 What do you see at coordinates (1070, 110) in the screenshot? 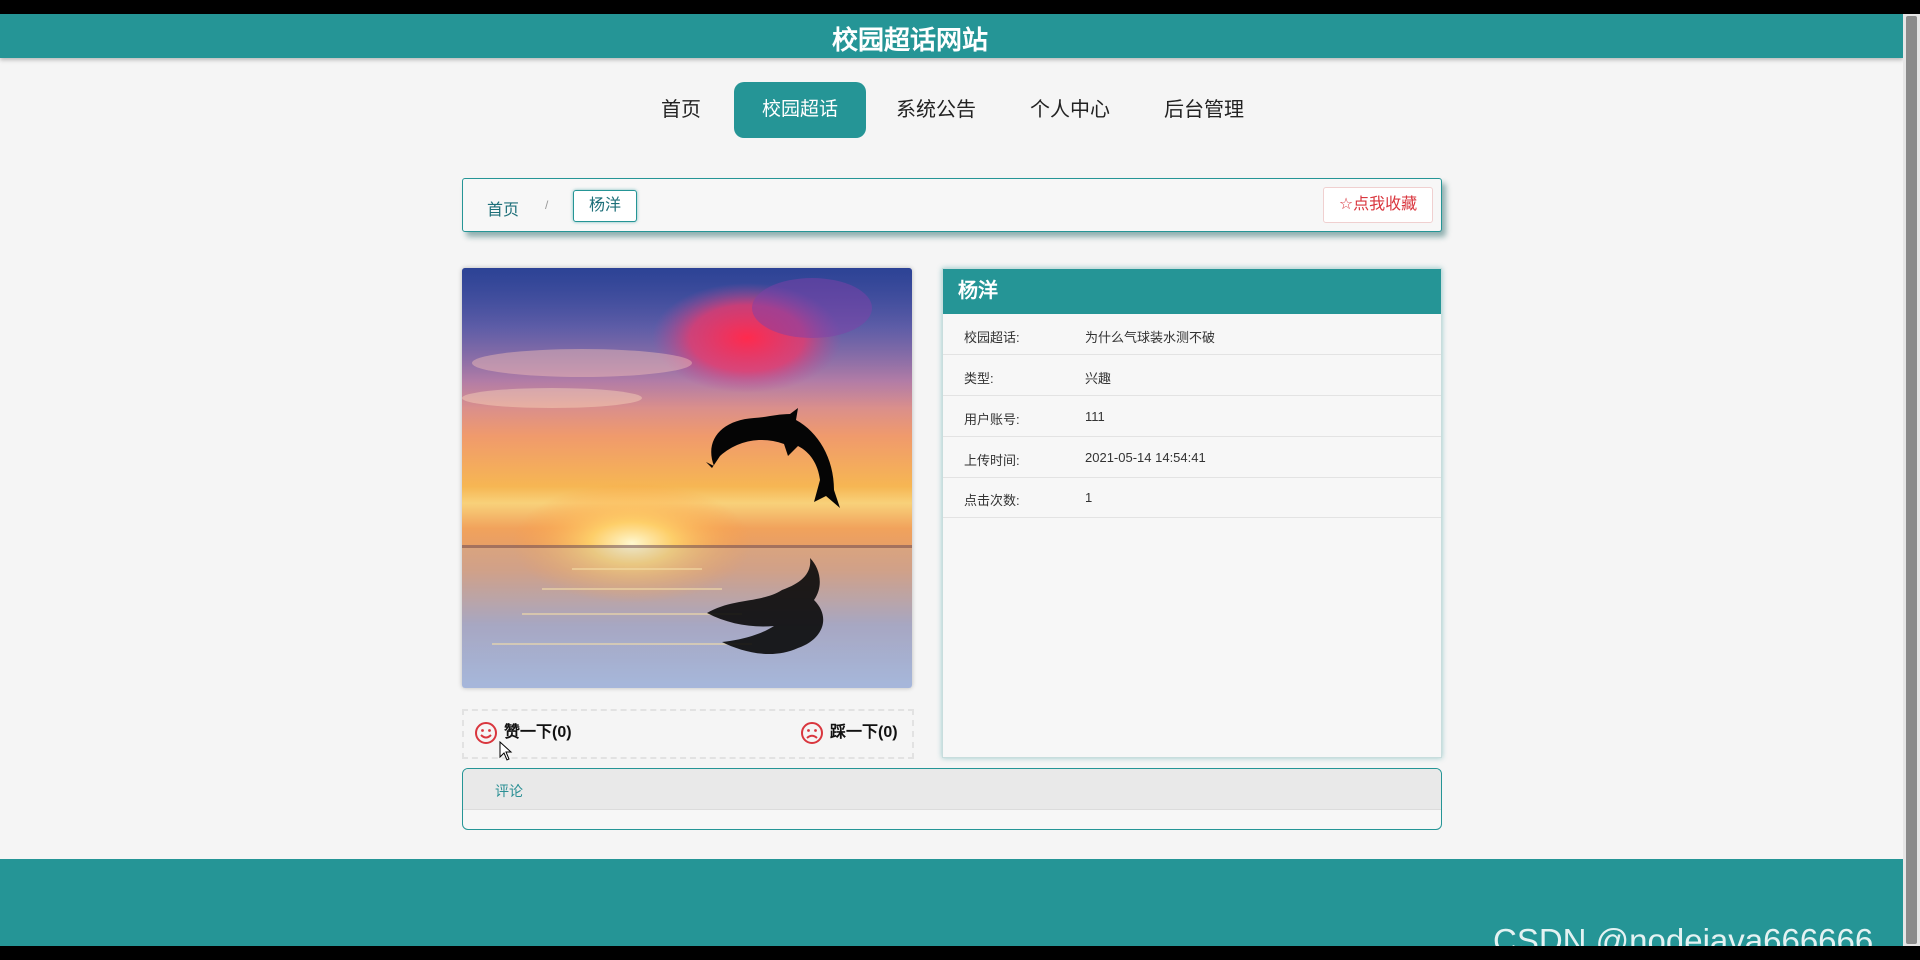
I see `nav-item-profile: 个人中心` at bounding box center [1070, 110].